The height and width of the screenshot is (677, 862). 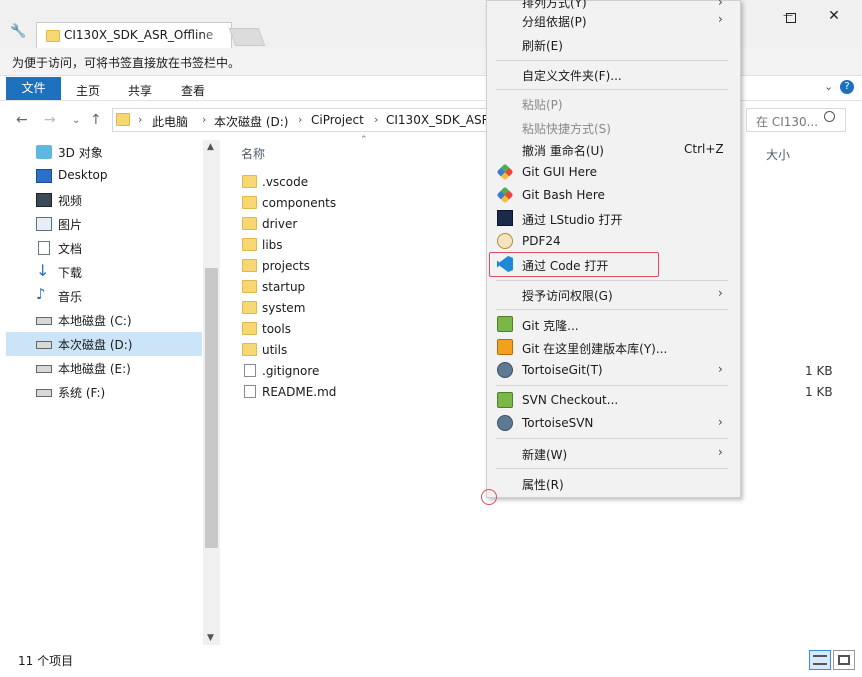 What do you see at coordinates (253, 153) in the screenshot?
I see `column-header-name: 名称` at bounding box center [253, 153].